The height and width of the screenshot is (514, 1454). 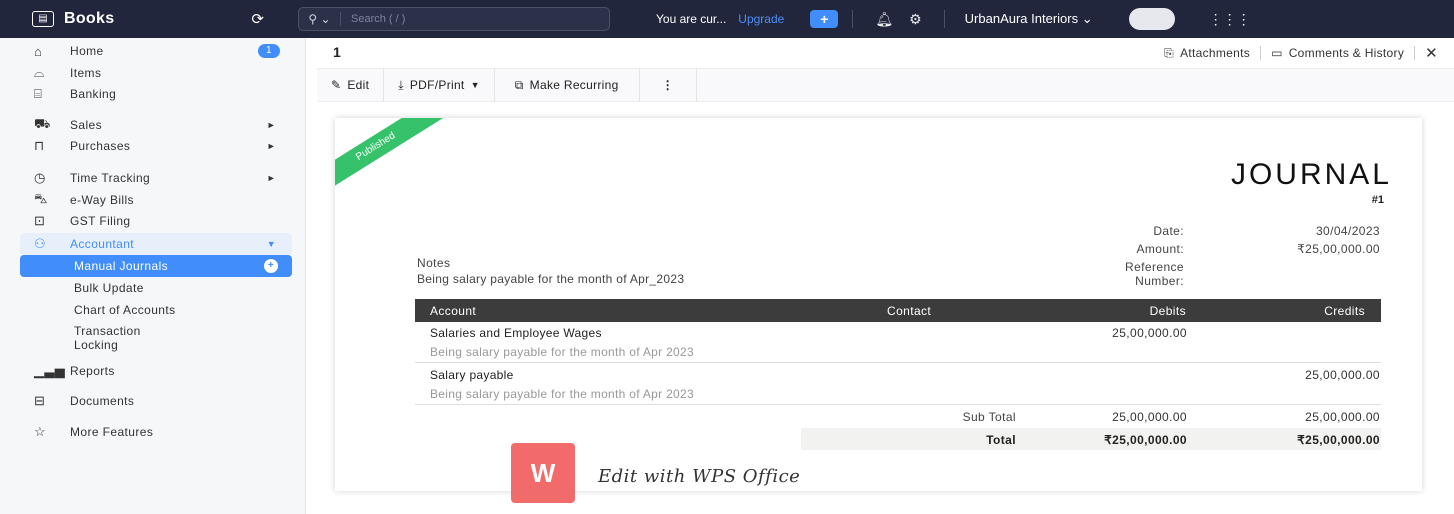 What do you see at coordinates (439, 85) in the screenshot?
I see `pdf-print-button: ⤓ PDF/Print ▼` at bounding box center [439, 85].